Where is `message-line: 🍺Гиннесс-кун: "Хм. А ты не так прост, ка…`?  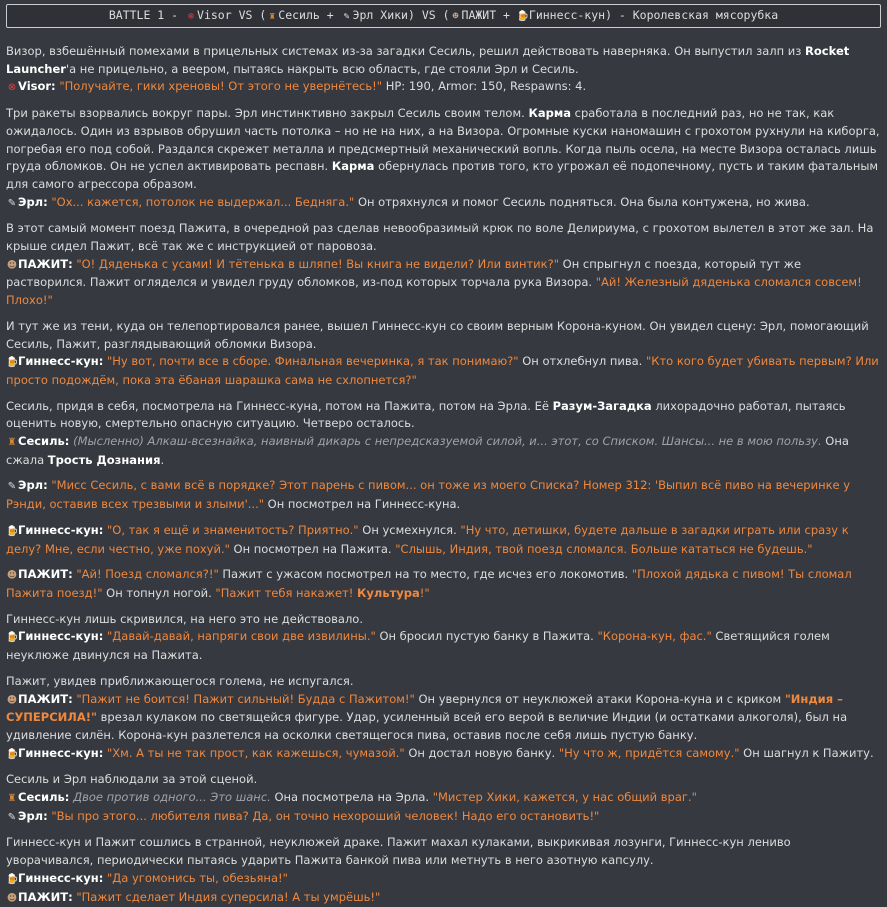 message-line: 🍺Гиннесс-кун: "Хм. А ты не так прост, ка… is located at coordinates (443, 754).